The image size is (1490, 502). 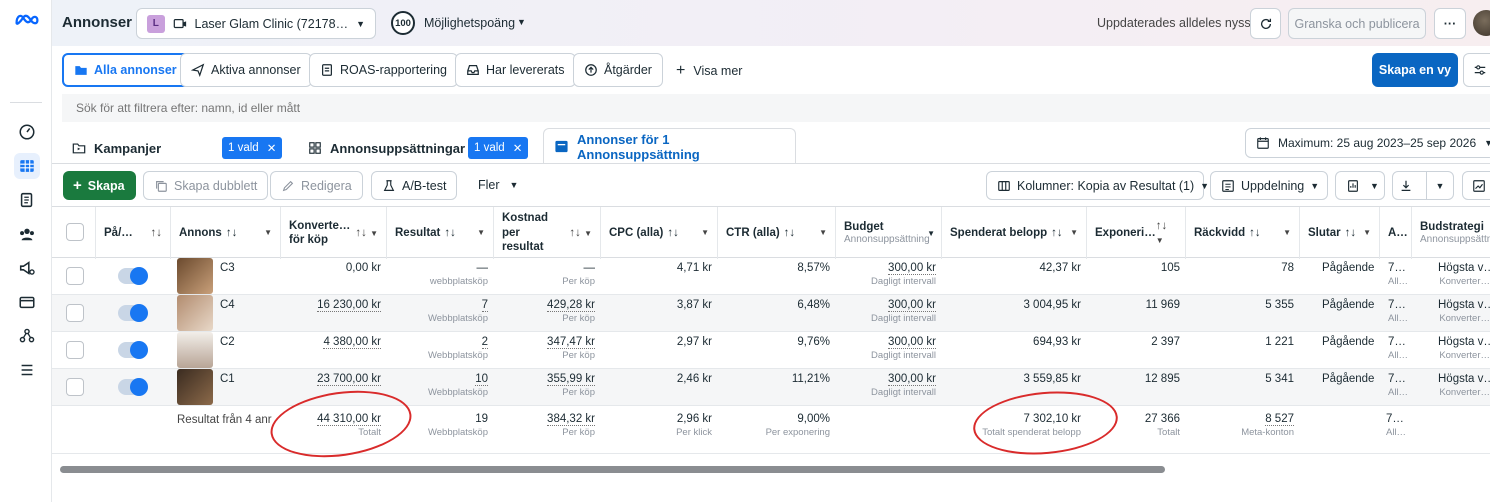 I want to click on header-ctr: CTR (alla) ↑↓ ▼, so click(x=777, y=233).